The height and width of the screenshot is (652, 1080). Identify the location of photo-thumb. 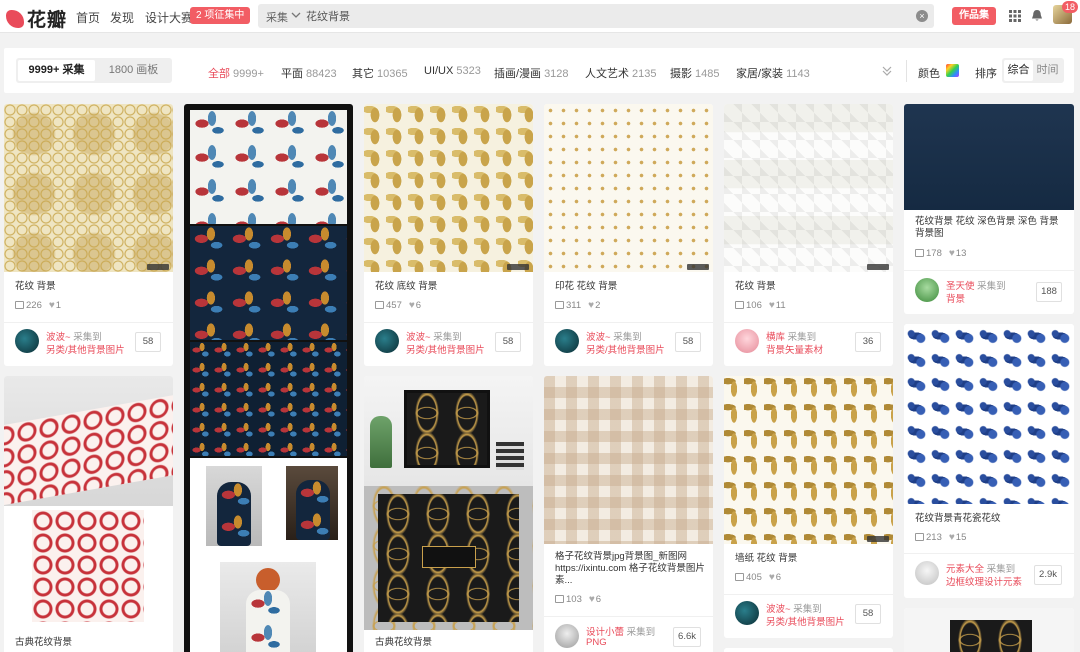
(268, 607).